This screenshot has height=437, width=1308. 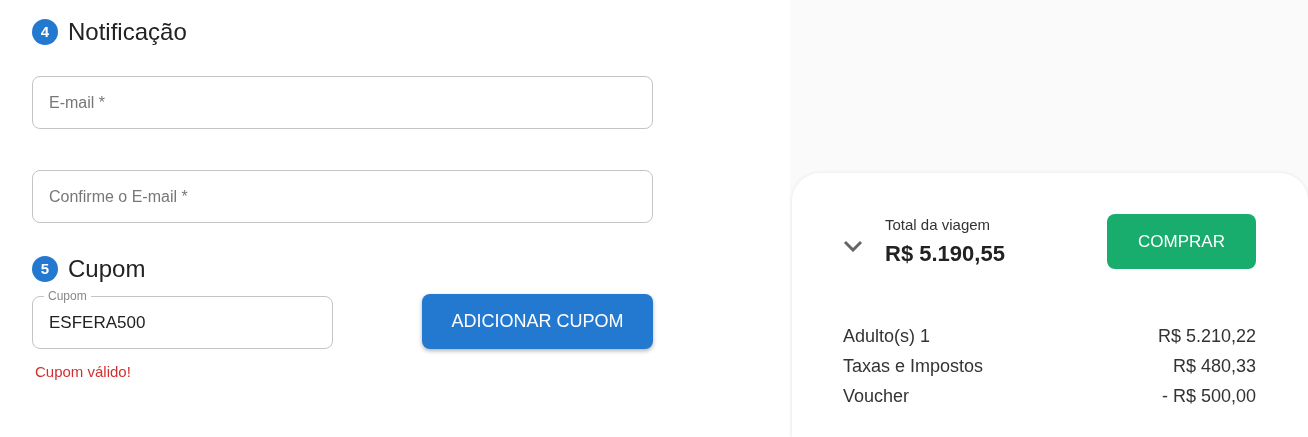 What do you see at coordinates (853, 245) in the screenshot?
I see `chevron-down-icon` at bounding box center [853, 245].